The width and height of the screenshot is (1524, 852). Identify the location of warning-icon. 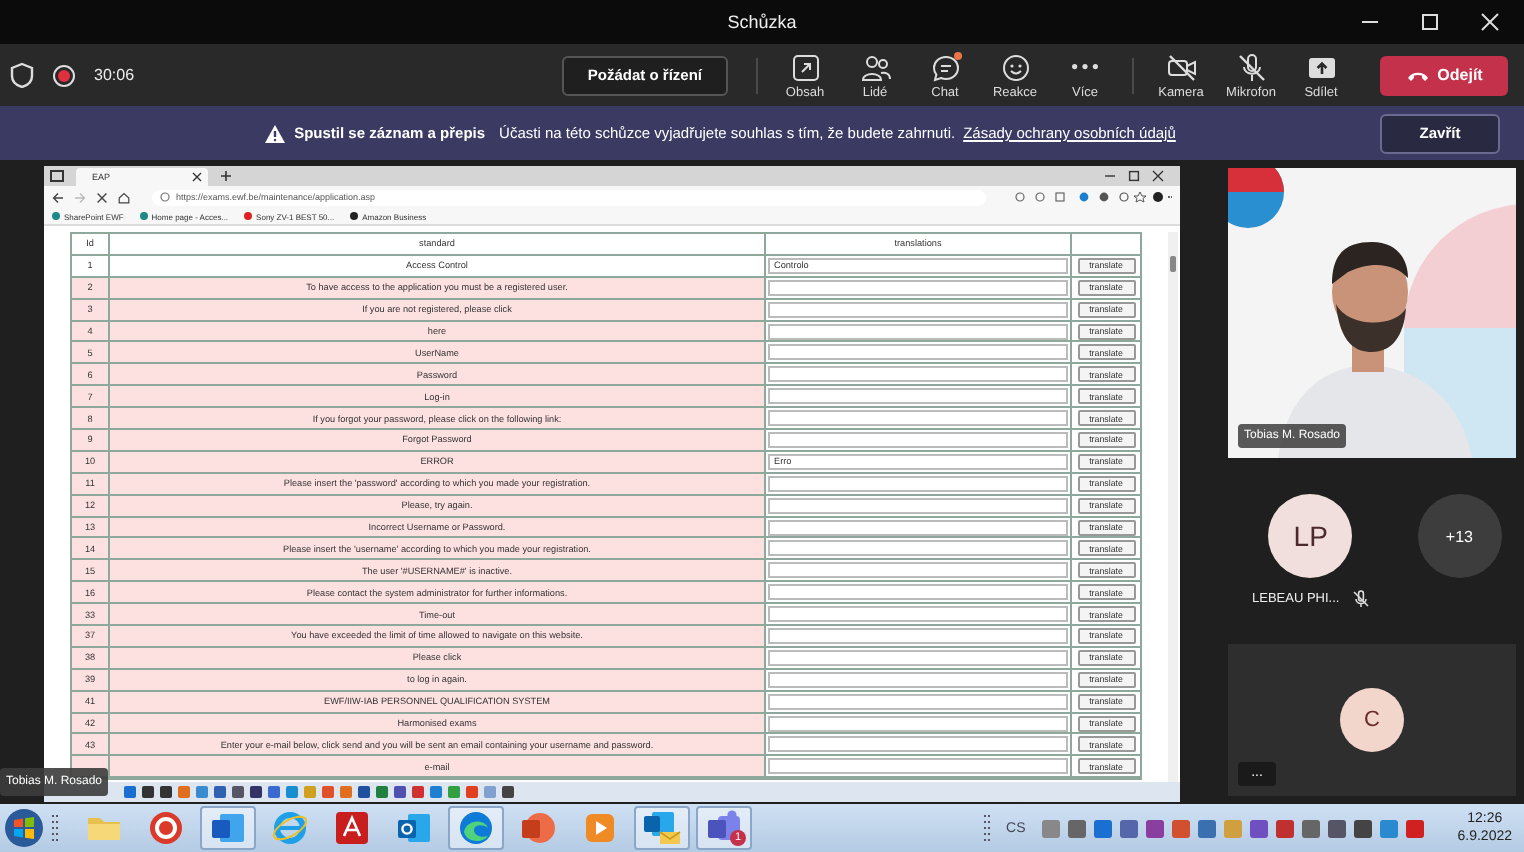
(275, 133).